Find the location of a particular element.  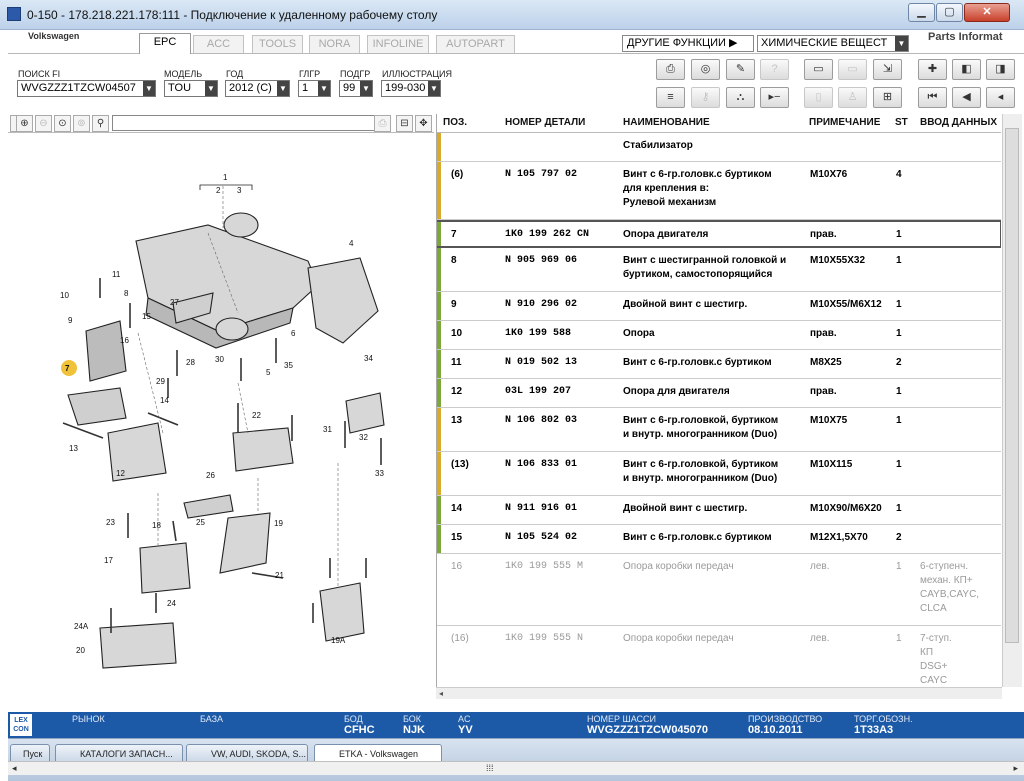

scroll-left-icon: ◂ is located at coordinates (14, 768).